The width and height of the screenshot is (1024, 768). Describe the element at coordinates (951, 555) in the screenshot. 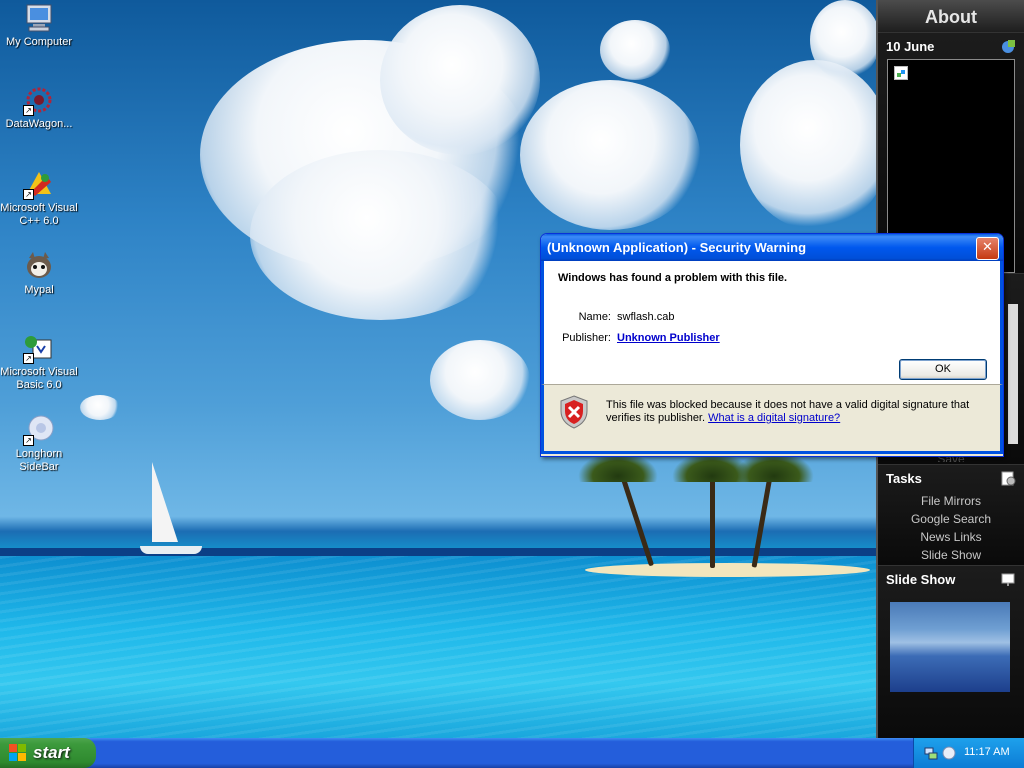

I see `task-link-slide-show: Slide Show` at that location.